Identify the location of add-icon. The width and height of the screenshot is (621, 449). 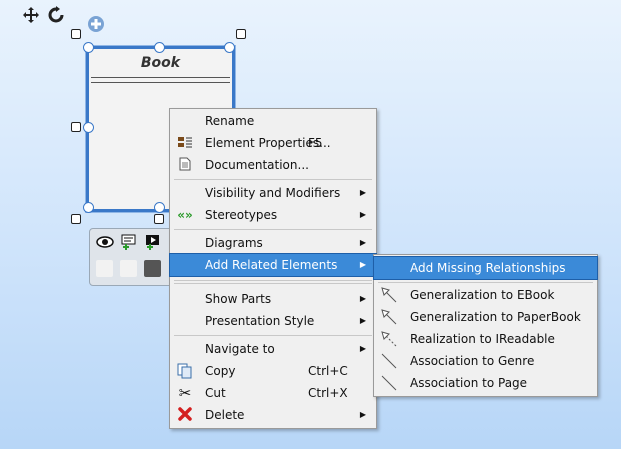
(96, 26).